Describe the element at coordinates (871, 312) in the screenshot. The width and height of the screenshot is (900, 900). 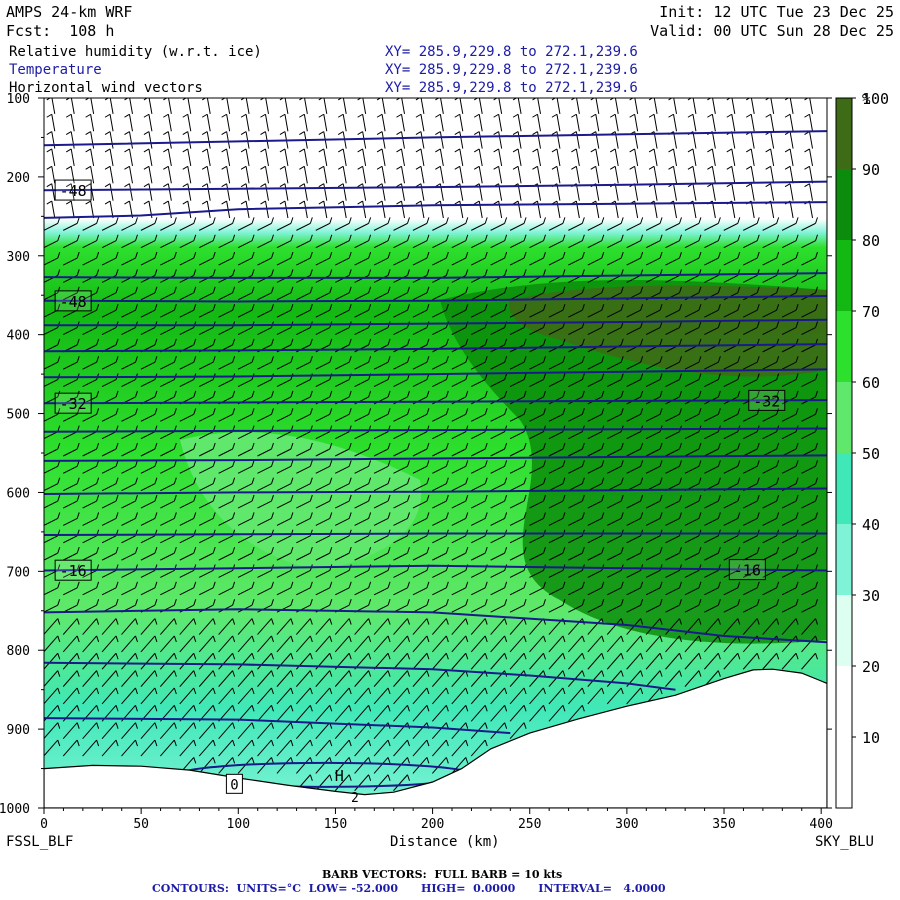
I see `colorbar-tick-label: 70` at that location.